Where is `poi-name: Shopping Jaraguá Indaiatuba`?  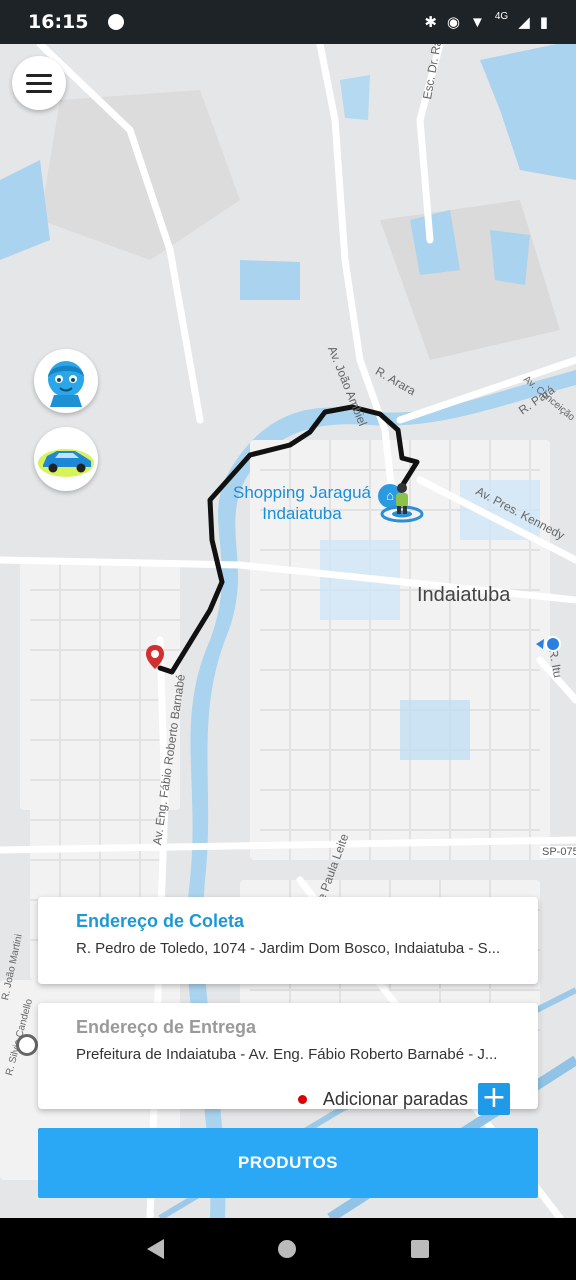 poi-name: Shopping Jaraguá Indaiatuba is located at coordinates (301, 503).